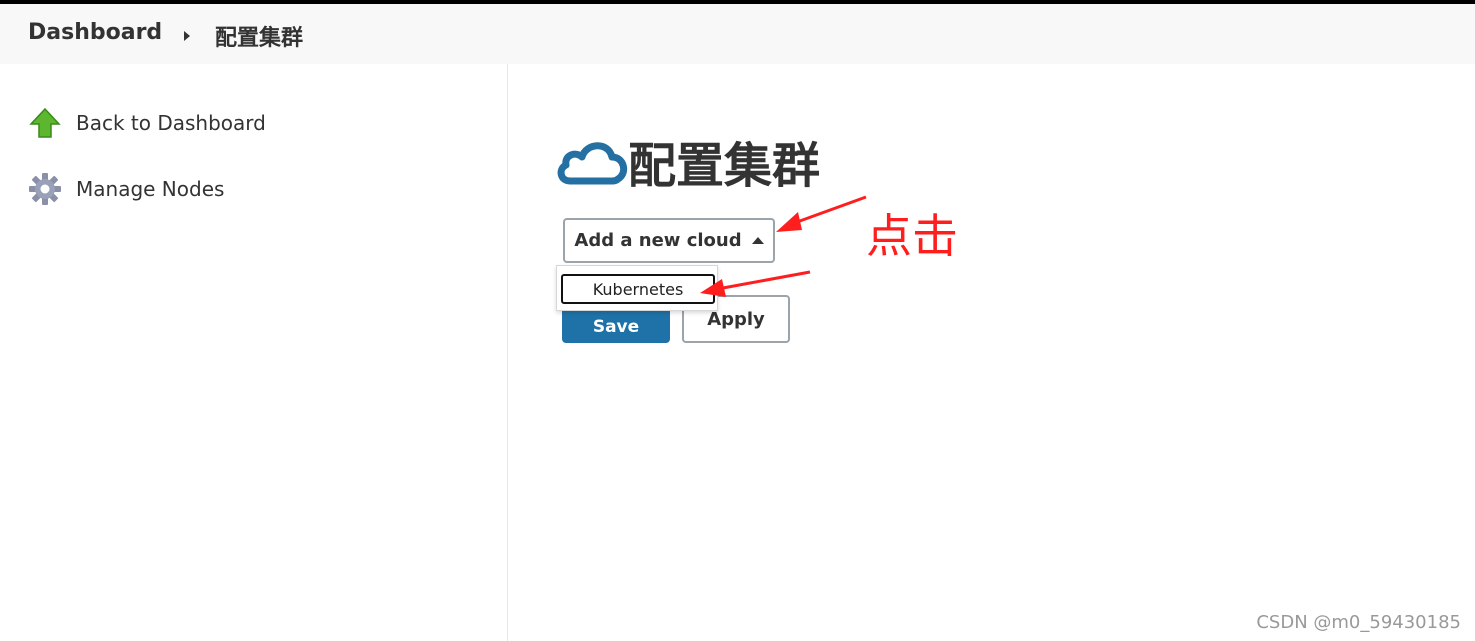 The image size is (1475, 641). I want to click on add-new-cloud-button: Add a new cloud, so click(669, 240).